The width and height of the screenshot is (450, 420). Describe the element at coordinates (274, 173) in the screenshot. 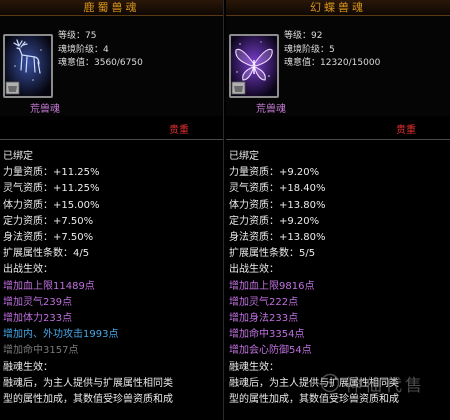

I see `attr-line: 力量资质：+9.20%` at that location.